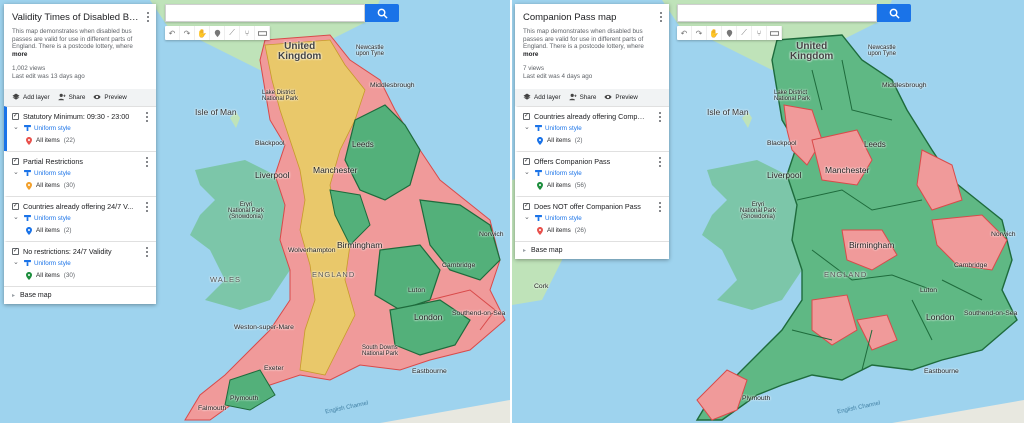  What do you see at coordinates (533, 68) in the screenshot?
I see `views-count: 7 views` at bounding box center [533, 68].